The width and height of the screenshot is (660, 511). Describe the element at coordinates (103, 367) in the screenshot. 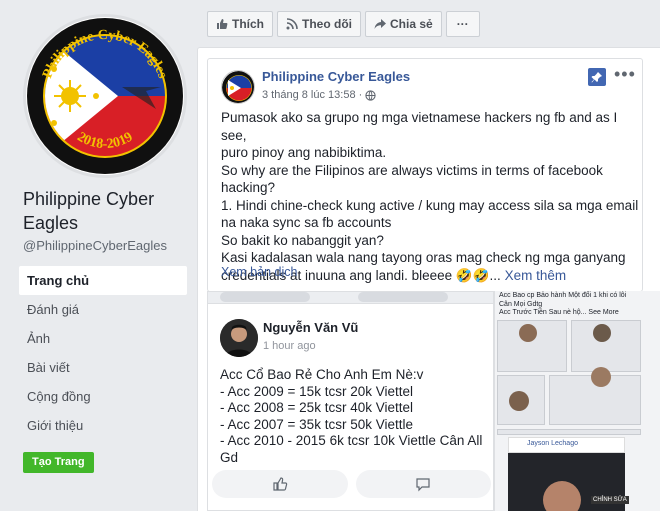

I see `nav-item-posts: Bài viết` at that location.